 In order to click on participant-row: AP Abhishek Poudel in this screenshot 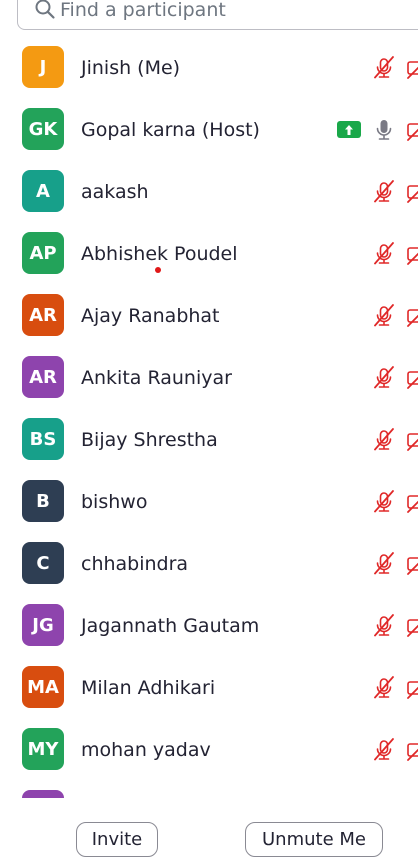, I will do `click(209, 255)`.